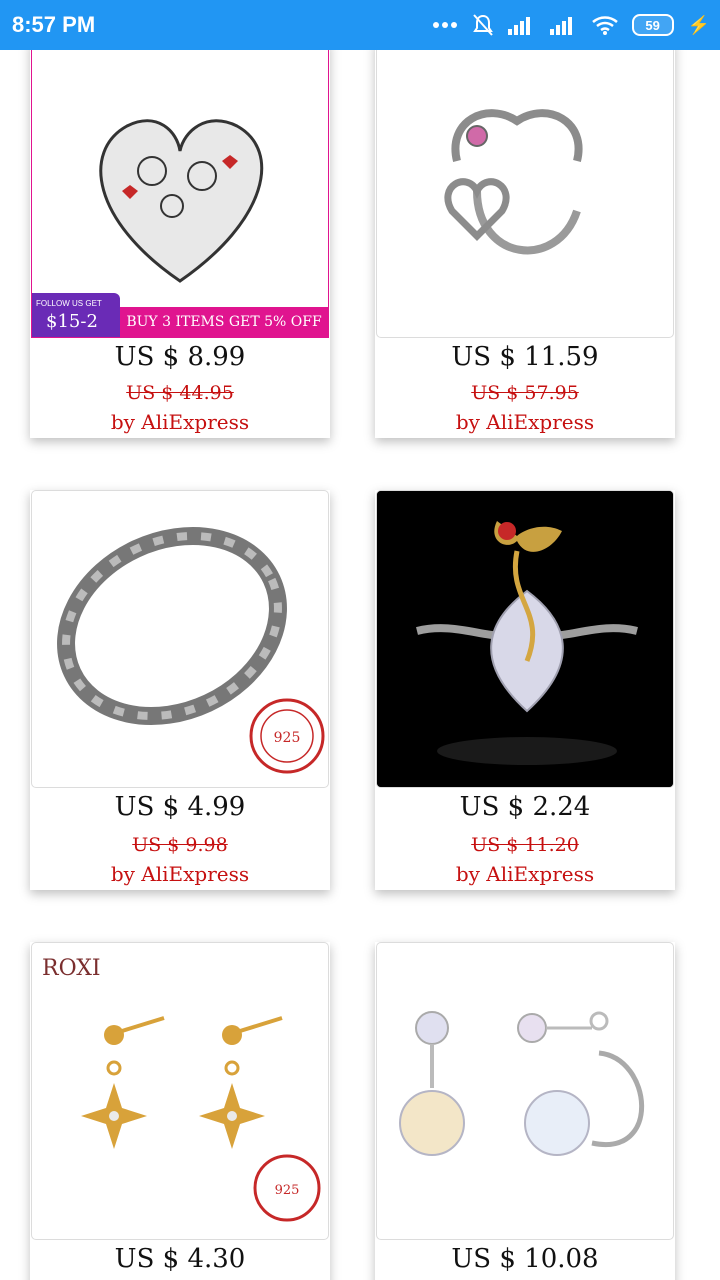  I want to click on status-bar: 8:57 PM 59 ⚡, so click(360, 25).